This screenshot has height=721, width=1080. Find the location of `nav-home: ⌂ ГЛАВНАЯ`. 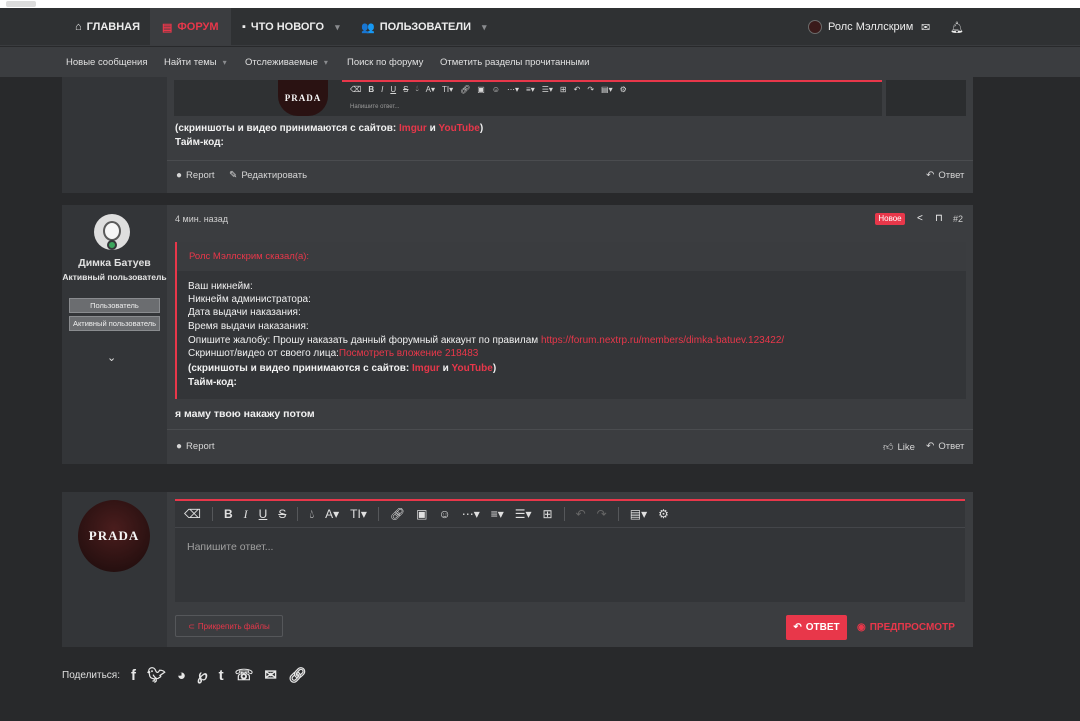

nav-home: ⌂ ГЛАВНАЯ is located at coordinates (107, 27).